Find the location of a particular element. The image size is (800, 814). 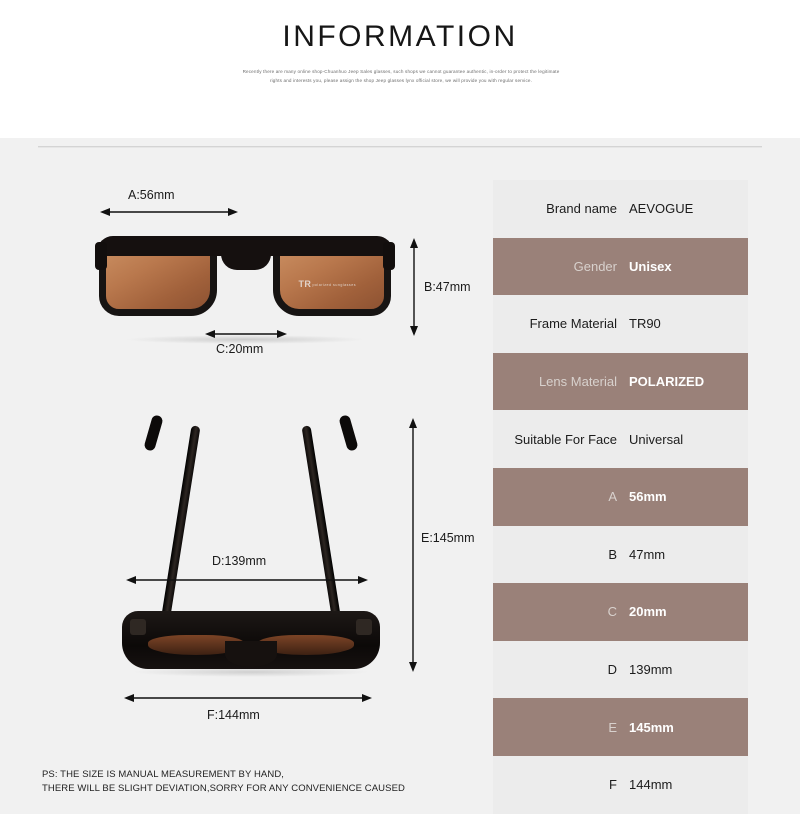

spec-row: C 20mm is located at coordinates (620, 612).